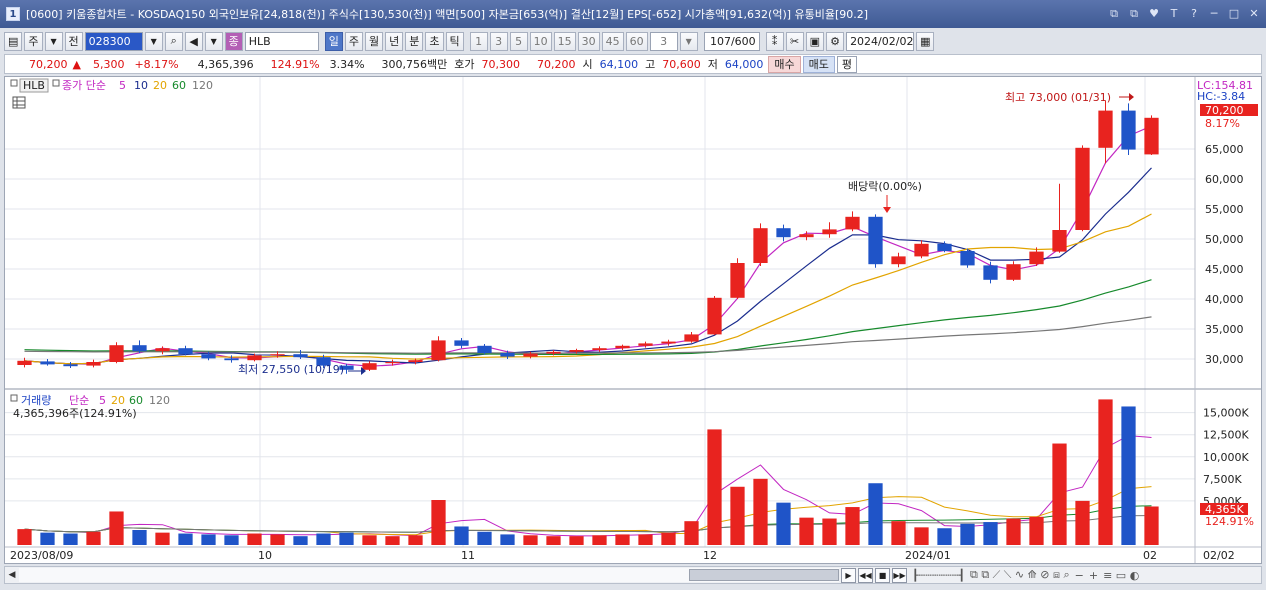  I want to click on sell-button: 매도, so click(818, 64).